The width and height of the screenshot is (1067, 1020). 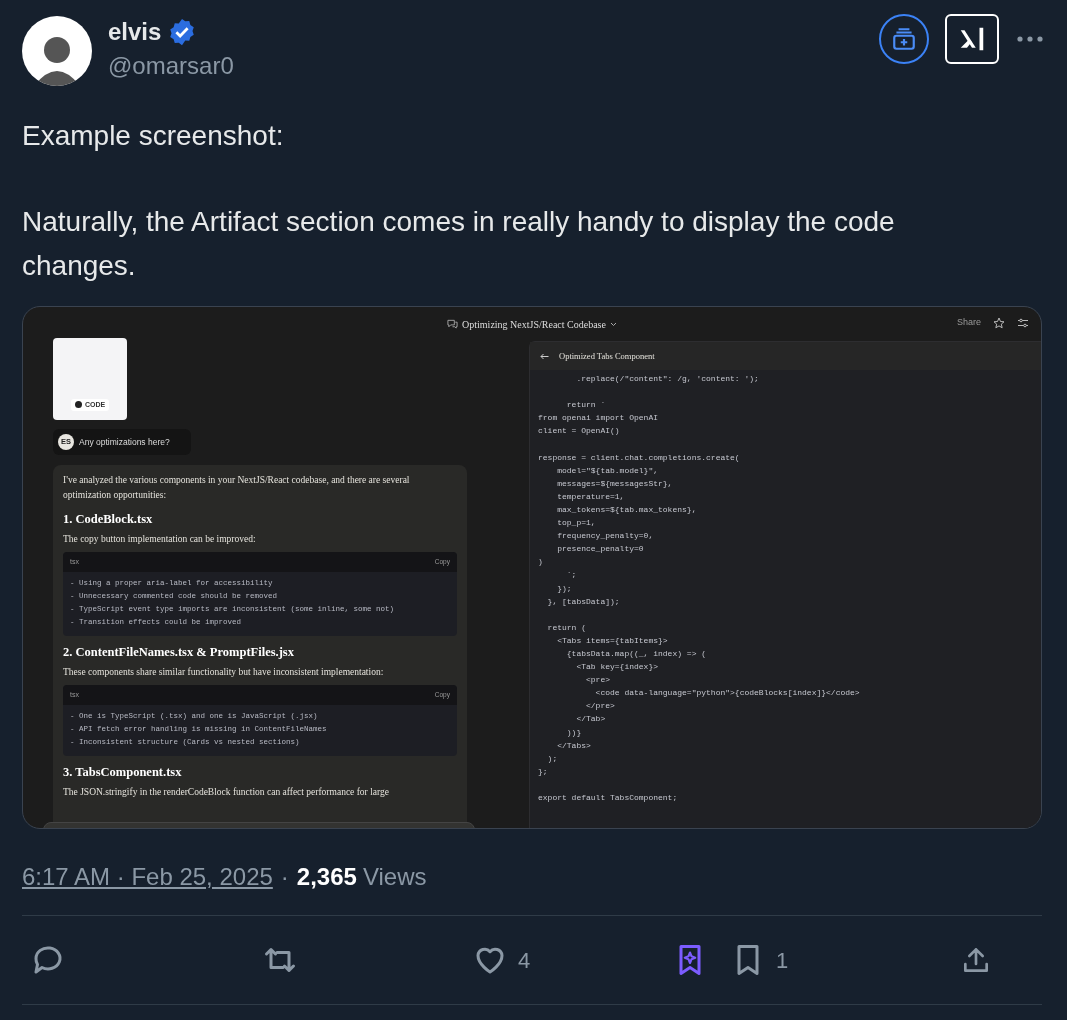 What do you see at coordinates (699, 588) in the screenshot?
I see `code-listing: .replace(/"content": /g, 'content: '); return ` from openai import OpenAI client = OpenAI() response = client.chat.completions.create( model="${tab.model}", messages=${messagesStr}, temperature=1, max_tokens=${tab.max_tokens}, top_p=1, frequency_penalty=0, presence_penalty=0 ) `; }); }, [tabsData]); return ( <Tabs items={tabItems}> {tabsData.map((_, index) => ( <Tab key={index}> <pre> <code data-language="python">{codeBlocks[index]}</code> </pre> </Tab> ))} </Tabs> ); }; export default TabsComponent;` at bounding box center [699, 588].